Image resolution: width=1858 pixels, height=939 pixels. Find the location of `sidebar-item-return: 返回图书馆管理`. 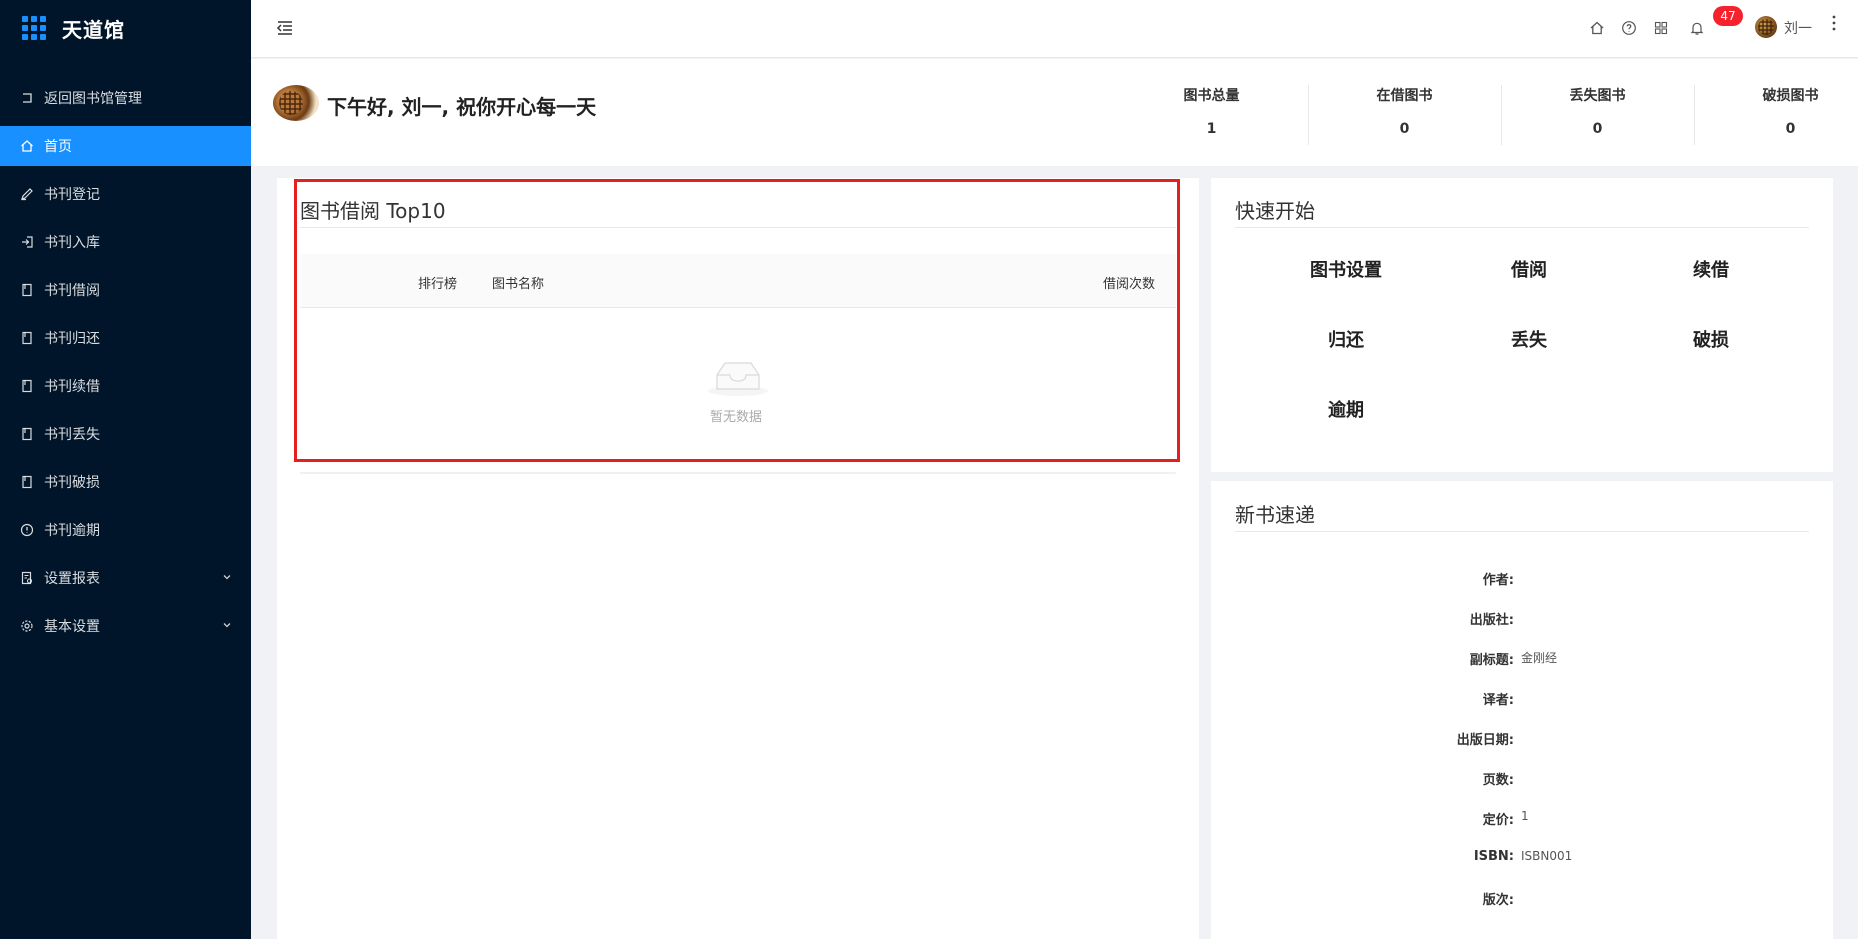

sidebar-item-return: 返回图书馆管理 is located at coordinates (125, 98).